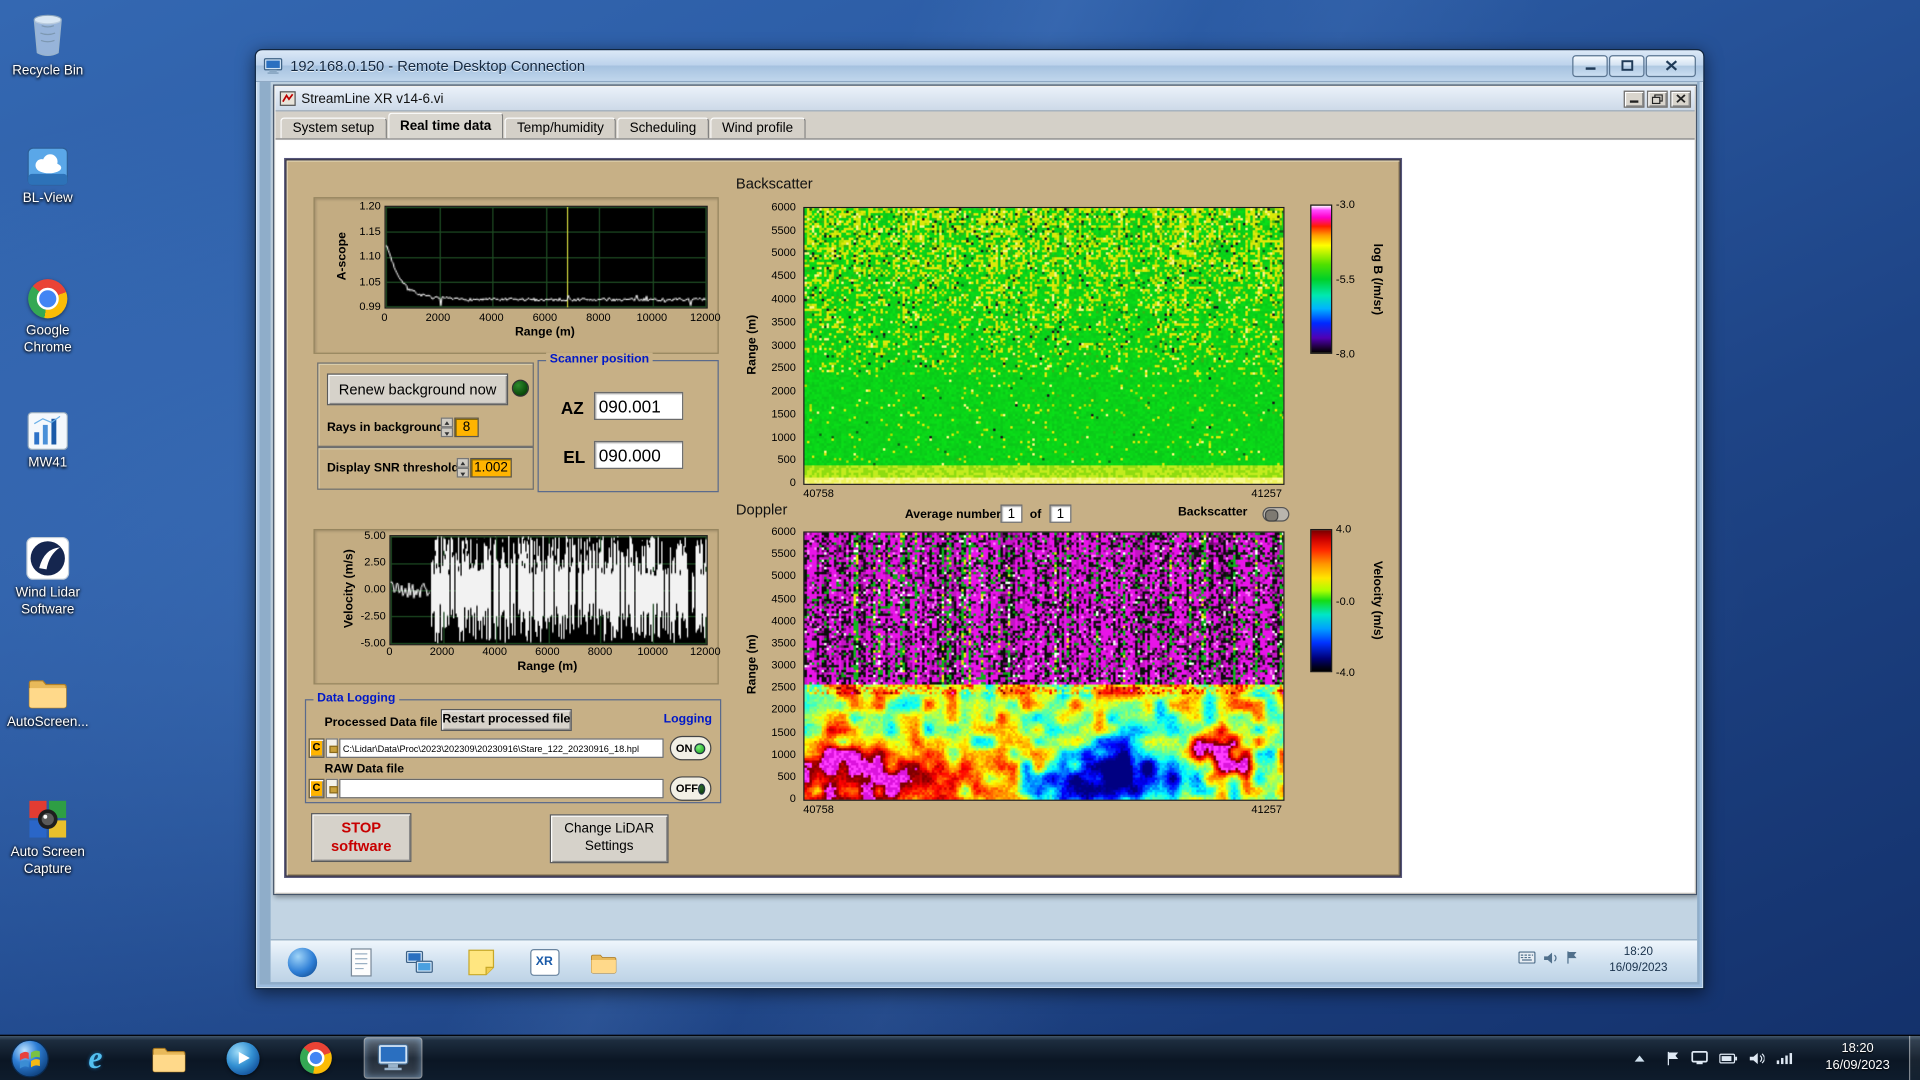 The width and height of the screenshot is (1920, 1080). I want to click on raw-data-file-label: RAW Data file, so click(364, 769).